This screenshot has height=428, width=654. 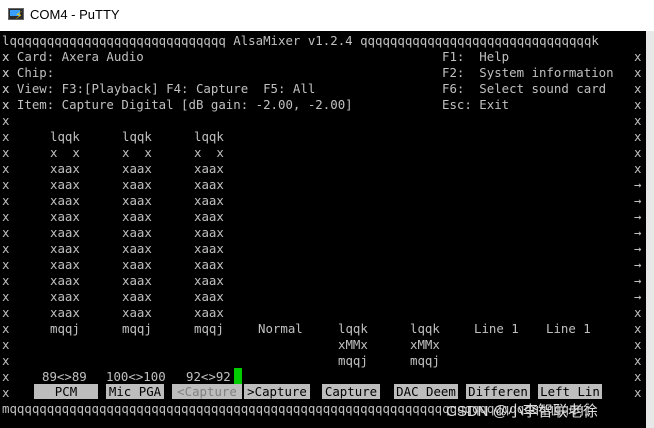 What do you see at coordinates (650, 229) in the screenshot?
I see `scrollbar` at bounding box center [650, 229].